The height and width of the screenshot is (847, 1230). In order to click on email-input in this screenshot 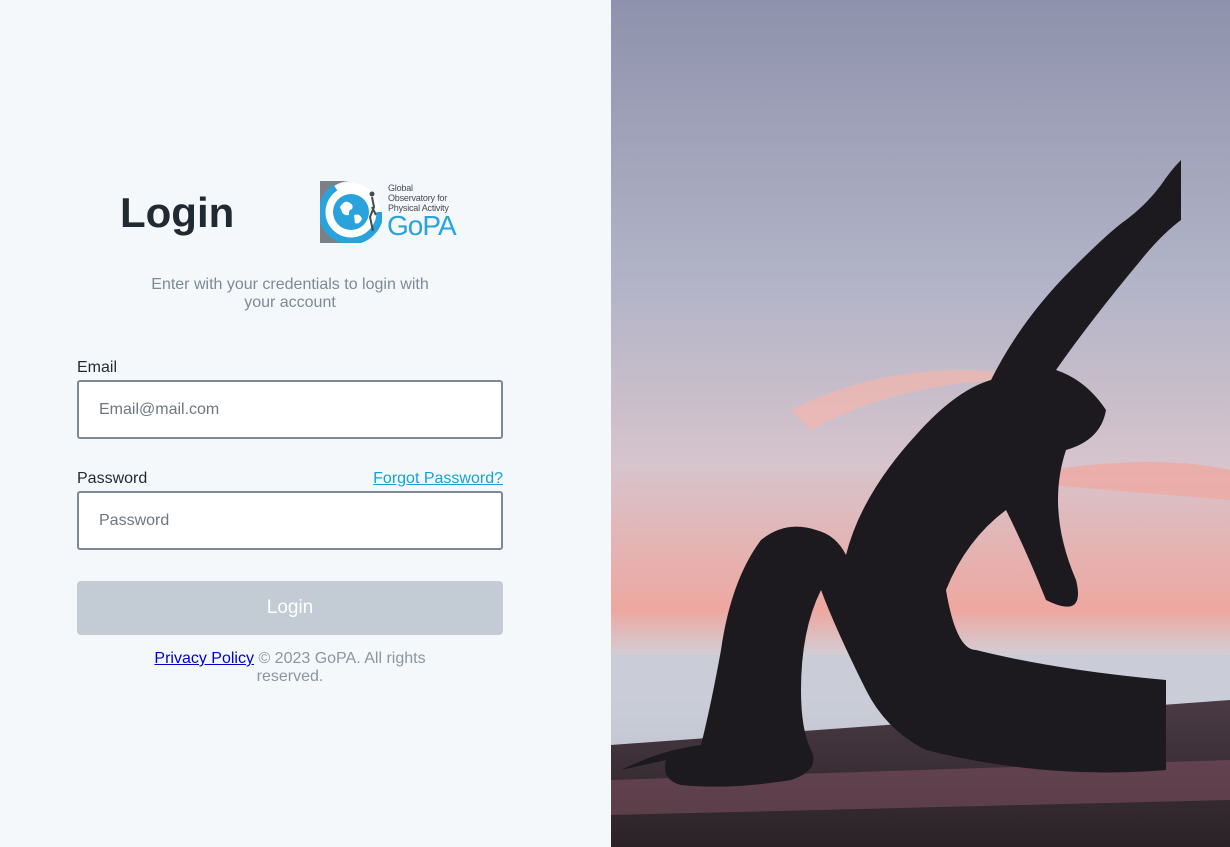, I will do `click(290, 409)`.